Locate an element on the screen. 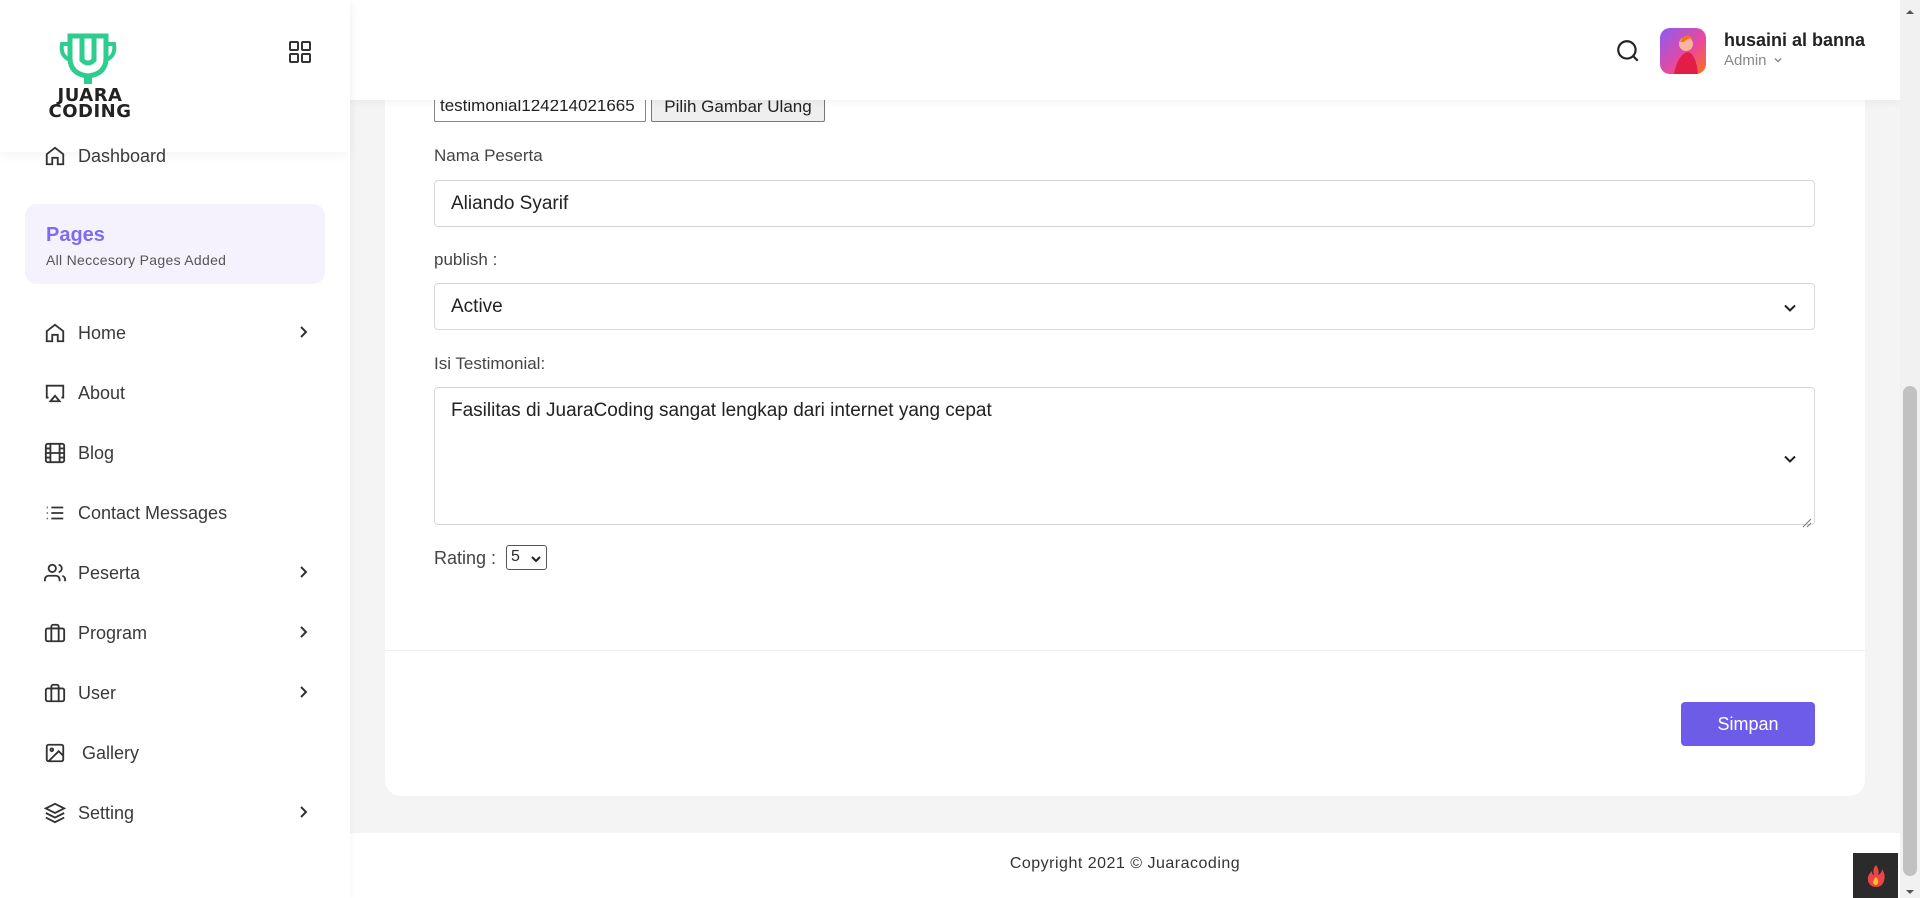 This screenshot has width=1920, height=898. avatar is located at coordinates (1683, 51).